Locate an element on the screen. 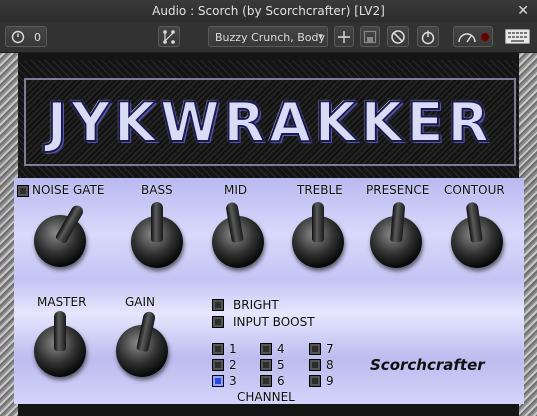 This screenshot has height=416, width=537. bypass-icon is located at coordinates (398, 37).